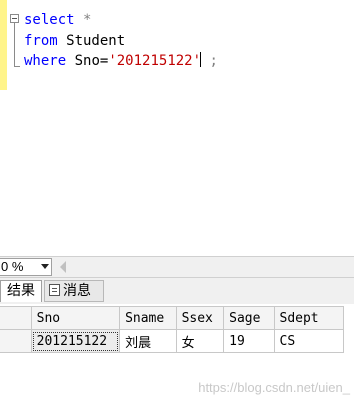 This screenshot has width=354, height=412. Describe the element at coordinates (155, 61) in the screenshot. I see `where-string: '201215122'` at that location.